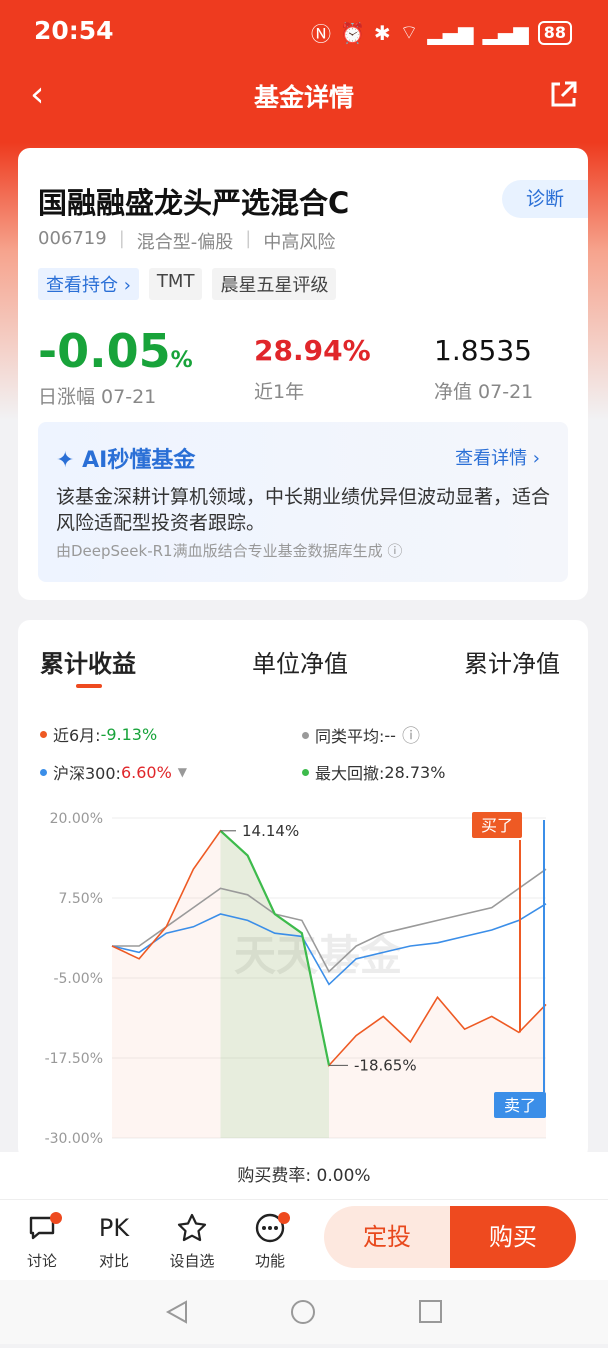 Image resolution: width=608 pixels, height=1348 pixels. What do you see at coordinates (304, 31) in the screenshot?
I see `status-bar: 20:54 Ⓝ ⏰ ✱ ⌔ ▂▄▆ ▂▄▆ 88` at bounding box center [304, 31].